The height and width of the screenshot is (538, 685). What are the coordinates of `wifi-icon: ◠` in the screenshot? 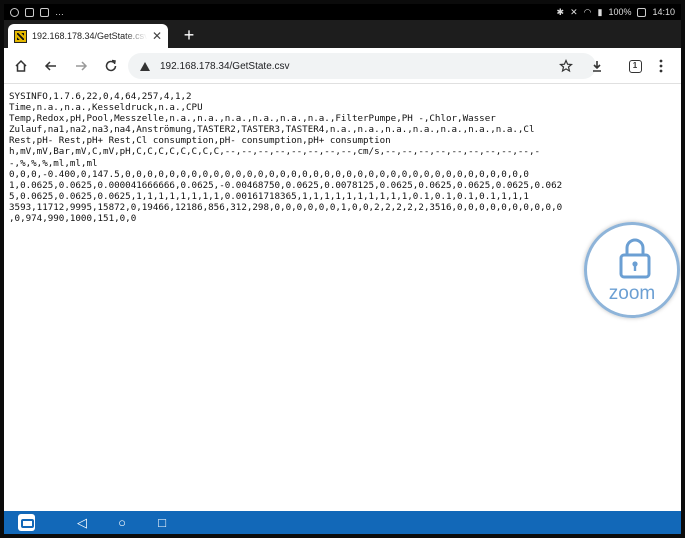 It's located at (587, 11).